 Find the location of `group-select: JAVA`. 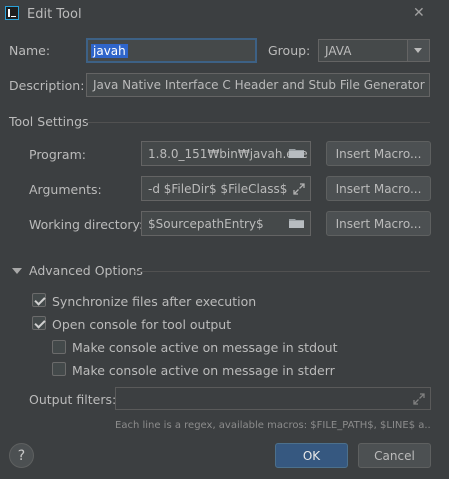

group-select: JAVA is located at coordinates (374, 50).